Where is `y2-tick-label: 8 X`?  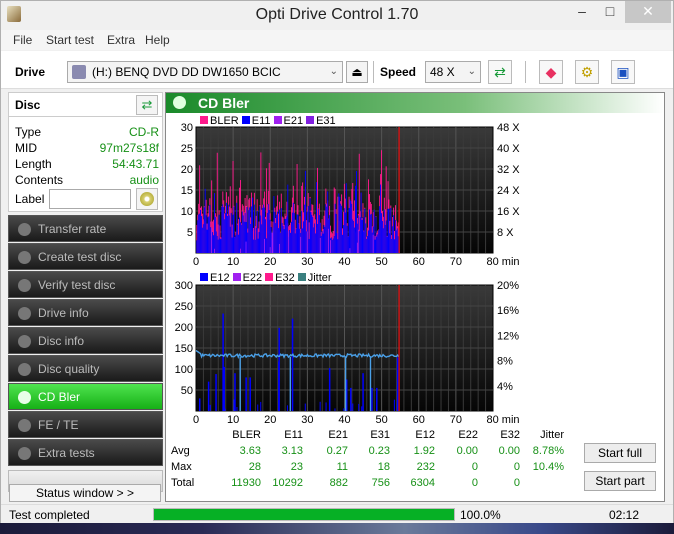
y2-tick-label: 8 X is located at coordinates (505, 233).